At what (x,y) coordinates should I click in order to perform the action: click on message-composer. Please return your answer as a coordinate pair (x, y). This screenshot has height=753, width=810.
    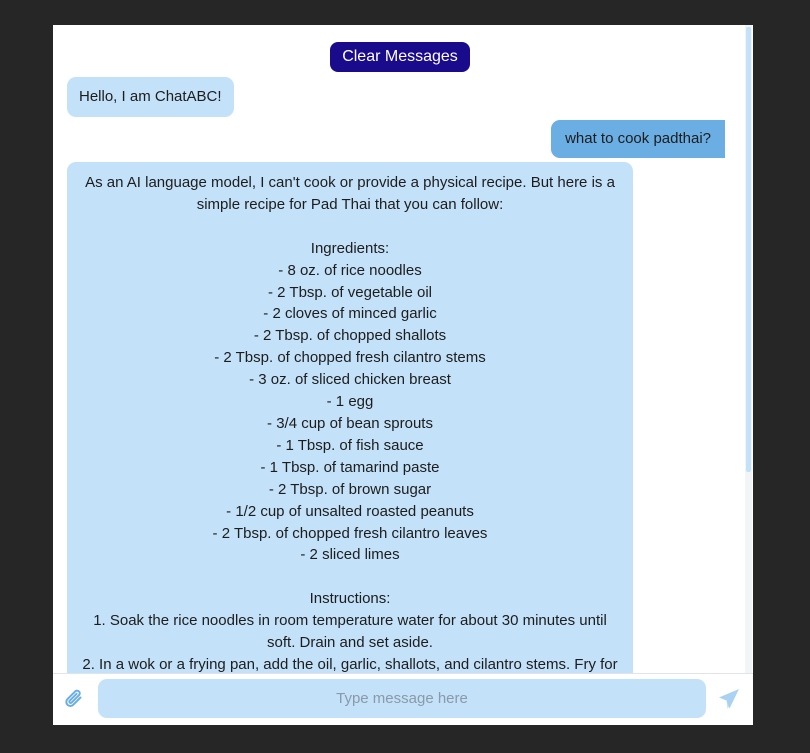
    Looking at the image, I should click on (403, 699).